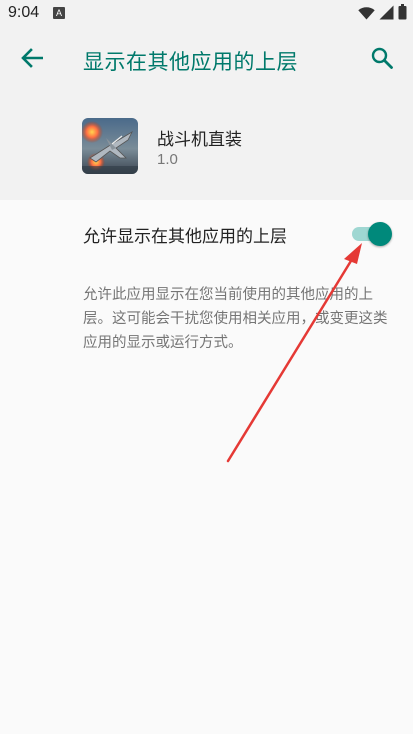 The height and width of the screenshot is (734, 413). I want to click on toggle-thumb, so click(380, 234).